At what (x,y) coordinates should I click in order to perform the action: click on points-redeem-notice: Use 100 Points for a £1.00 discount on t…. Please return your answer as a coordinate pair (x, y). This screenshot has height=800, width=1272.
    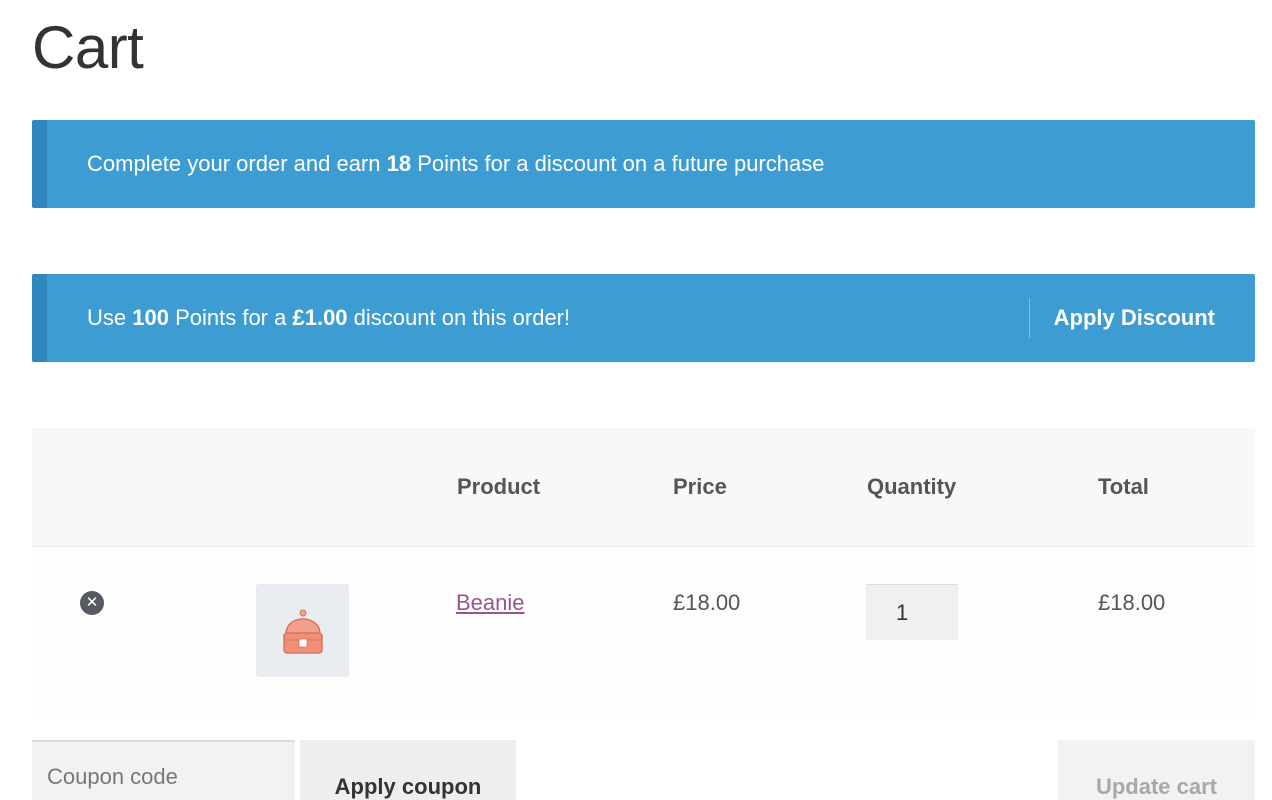
    Looking at the image, I should click on (643, 318).